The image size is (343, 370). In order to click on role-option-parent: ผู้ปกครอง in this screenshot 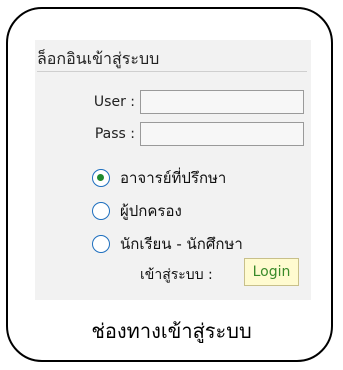, I will do `click(137, 211)`.